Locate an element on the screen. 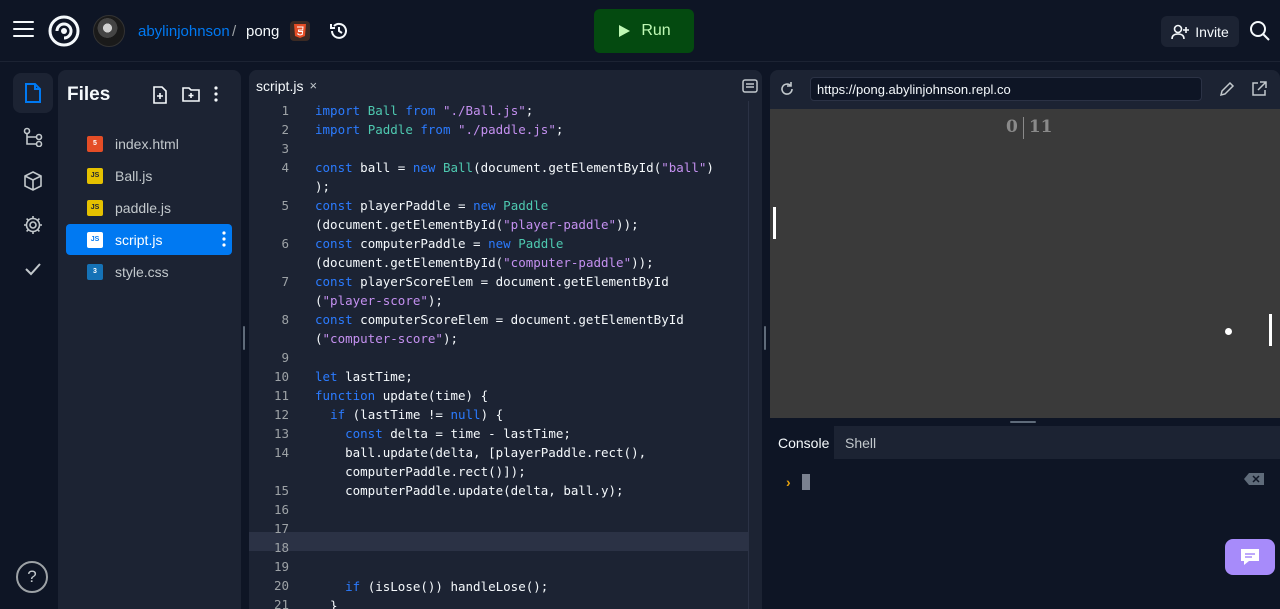 The height and width of the screenshot is (609, 1280). html5-icon is located at coordinates (300, 31).